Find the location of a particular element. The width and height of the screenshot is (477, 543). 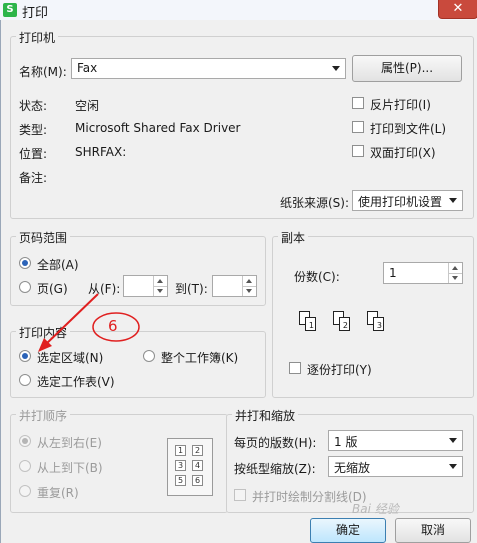

preview-cell: 2 is located at coordinates (197, 450).